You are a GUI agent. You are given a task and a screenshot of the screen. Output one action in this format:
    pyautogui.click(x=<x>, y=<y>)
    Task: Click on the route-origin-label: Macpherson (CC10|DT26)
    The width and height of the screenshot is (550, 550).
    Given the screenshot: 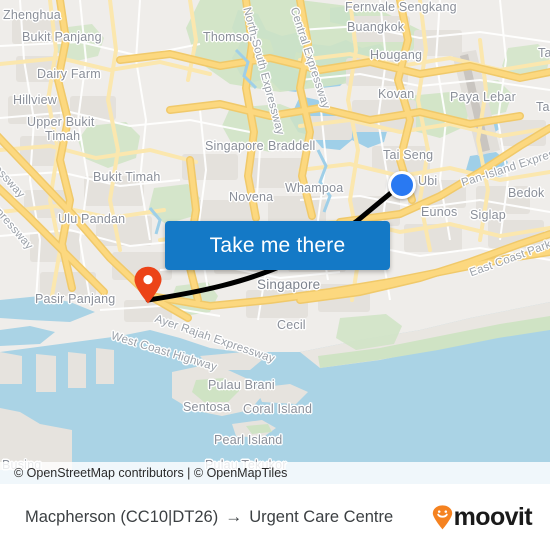 What is the action you would take?
    pyautogui.click(x=122, y=516)
    